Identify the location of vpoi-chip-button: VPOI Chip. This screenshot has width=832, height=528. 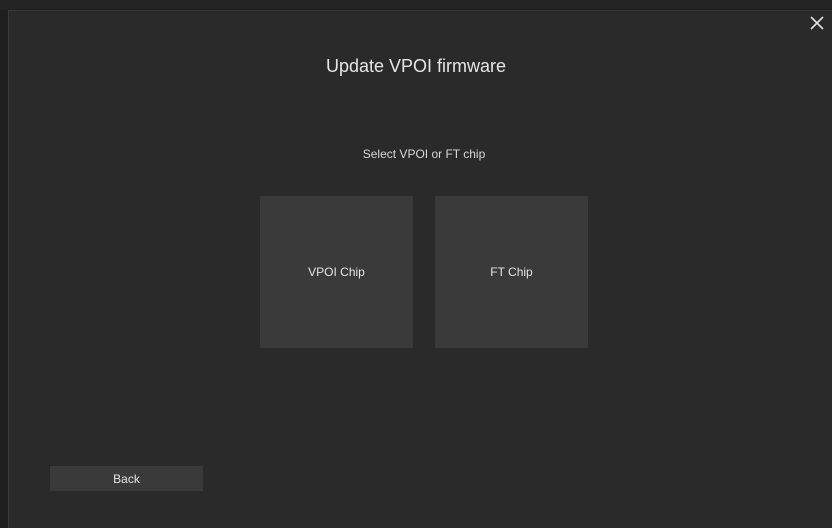
(336, 272).